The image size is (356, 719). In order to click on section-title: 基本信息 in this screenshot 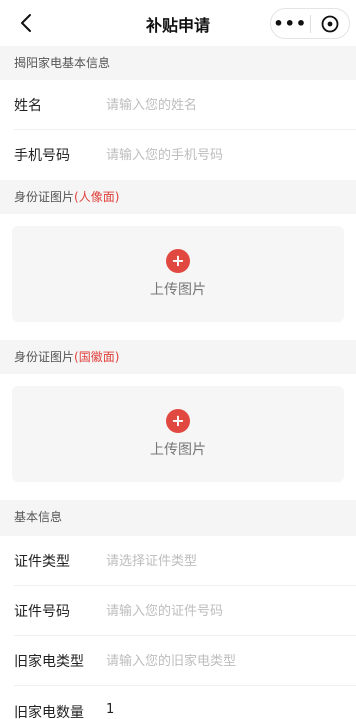, I will do `click(38, 517)`.